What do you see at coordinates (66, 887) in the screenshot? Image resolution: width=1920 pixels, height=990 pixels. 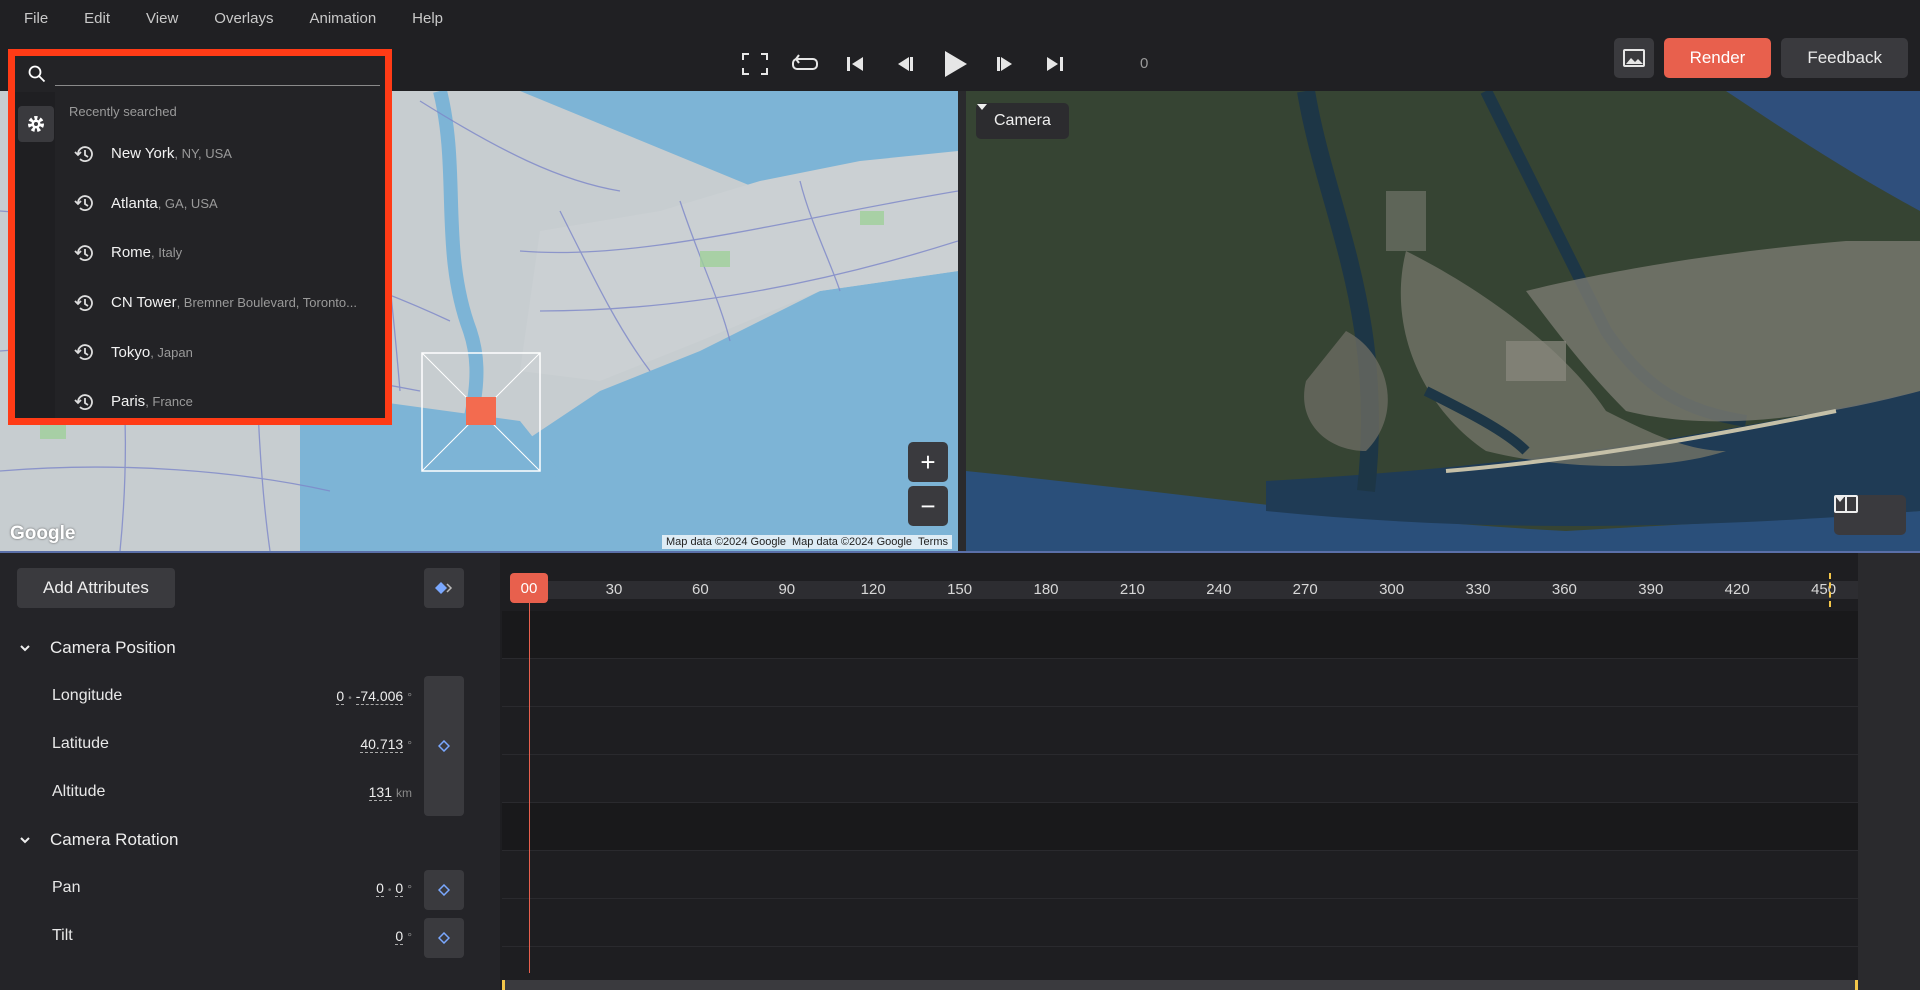 I see `attr-label: Pan` at bounding box center [66, 887].